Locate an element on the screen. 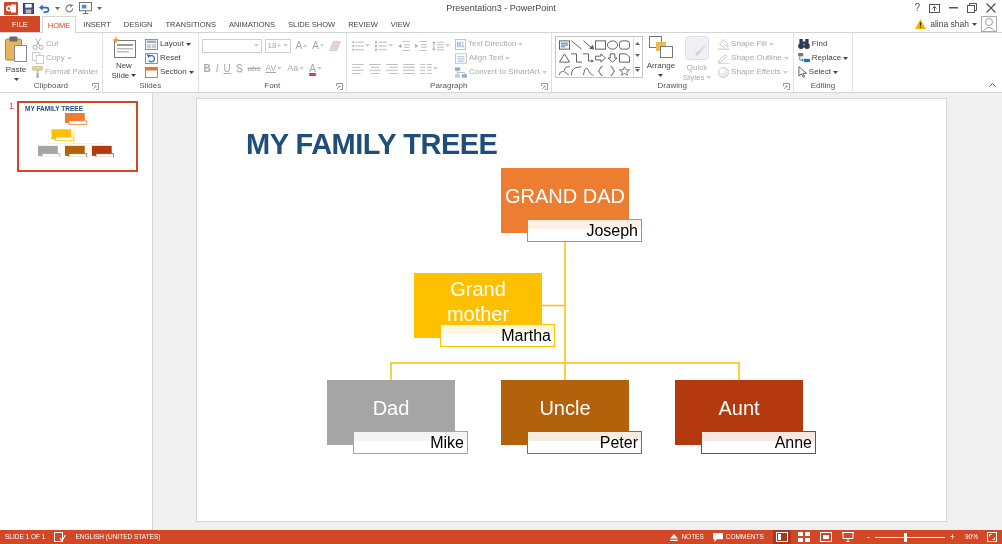 Image resolution: width=1002 pixels, height=544 pixels. reset-button: Reset is located at coordinates (162, 58).